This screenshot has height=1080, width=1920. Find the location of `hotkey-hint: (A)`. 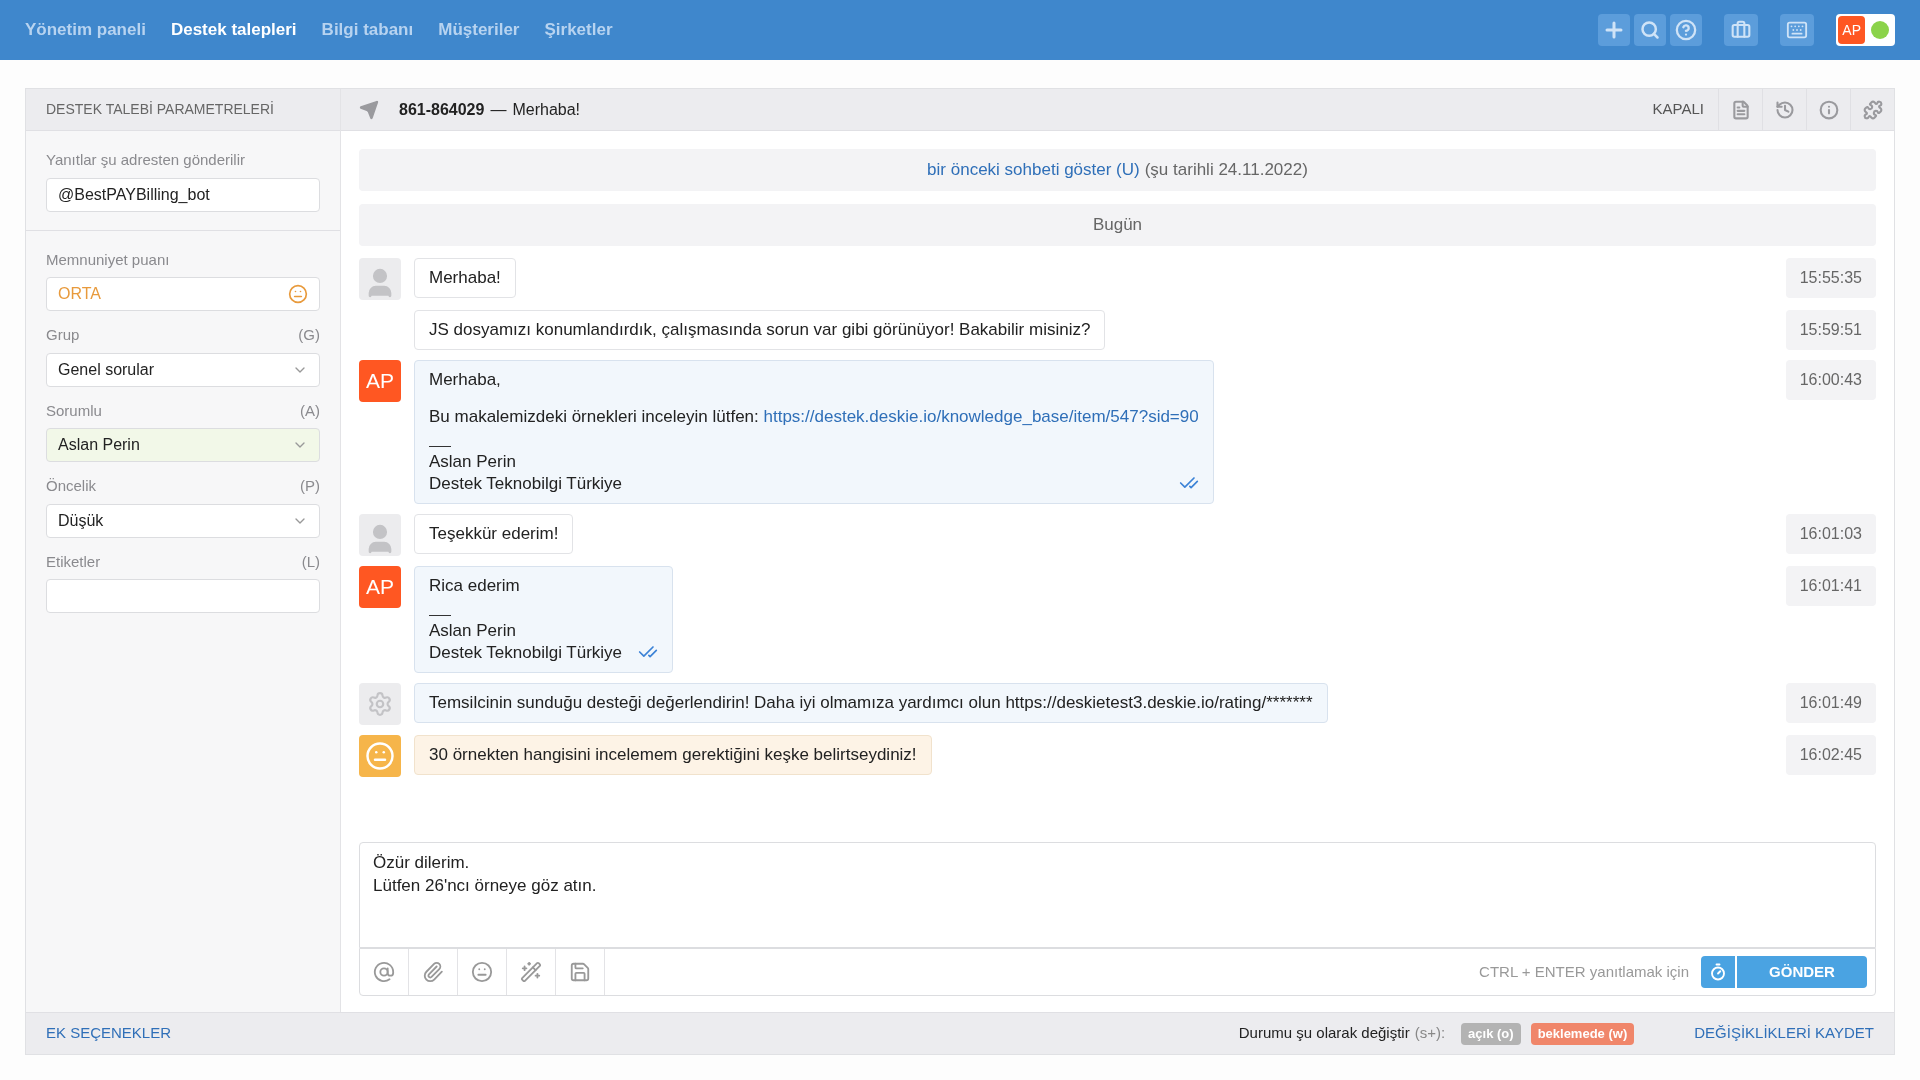

hotkey-hint: (A) is located at coordinates (310, 410).